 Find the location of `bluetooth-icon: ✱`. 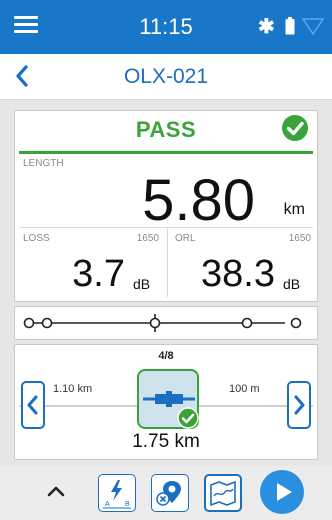

bluetooth-icon: ✱ is located at coordinates (266, 27).